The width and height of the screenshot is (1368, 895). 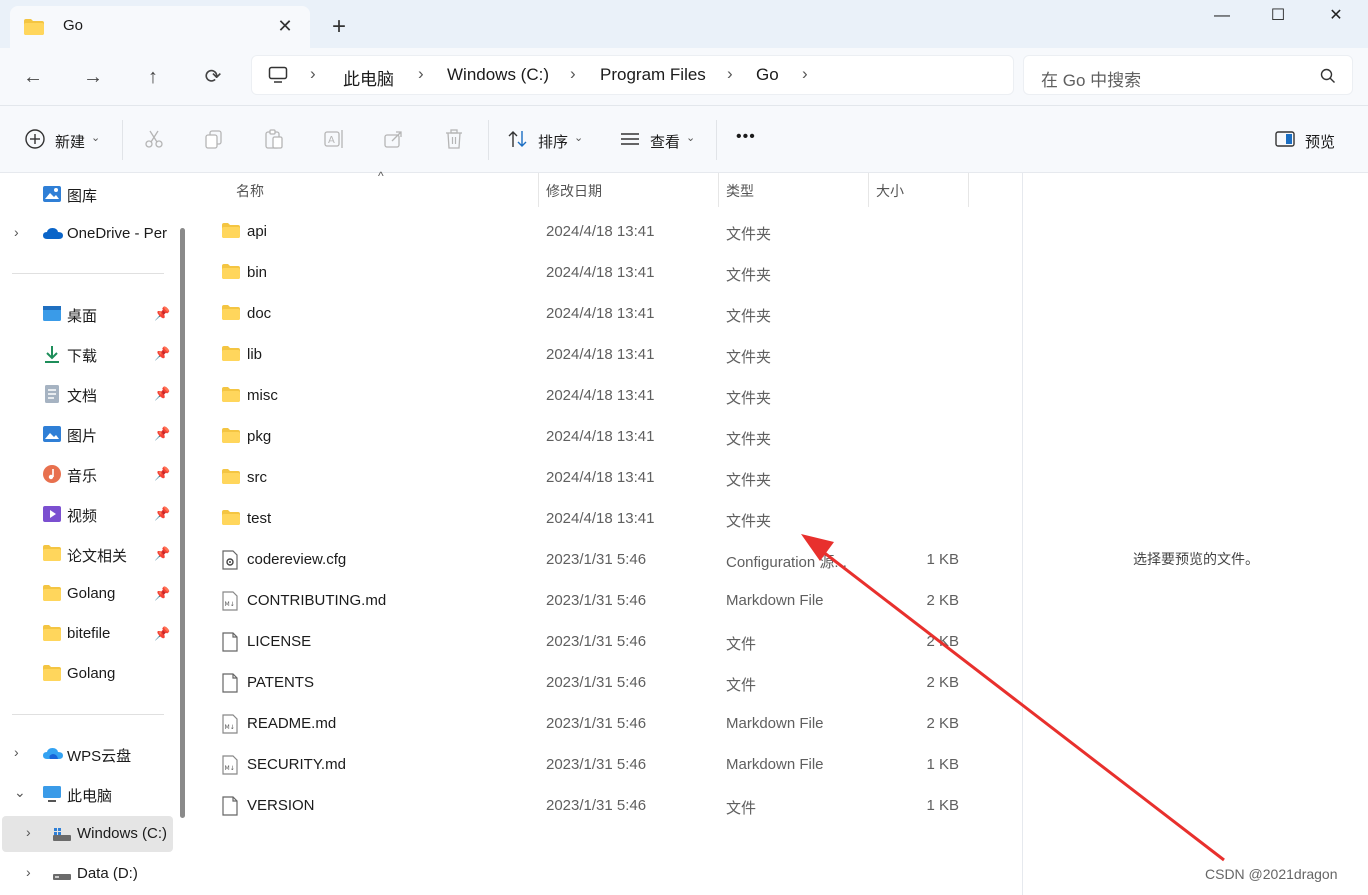 What do you see at coordinates (87, 394) in the screenshot?
I see `sidebar-item-documents: 文档 📌` at bounding box center [87, 394].